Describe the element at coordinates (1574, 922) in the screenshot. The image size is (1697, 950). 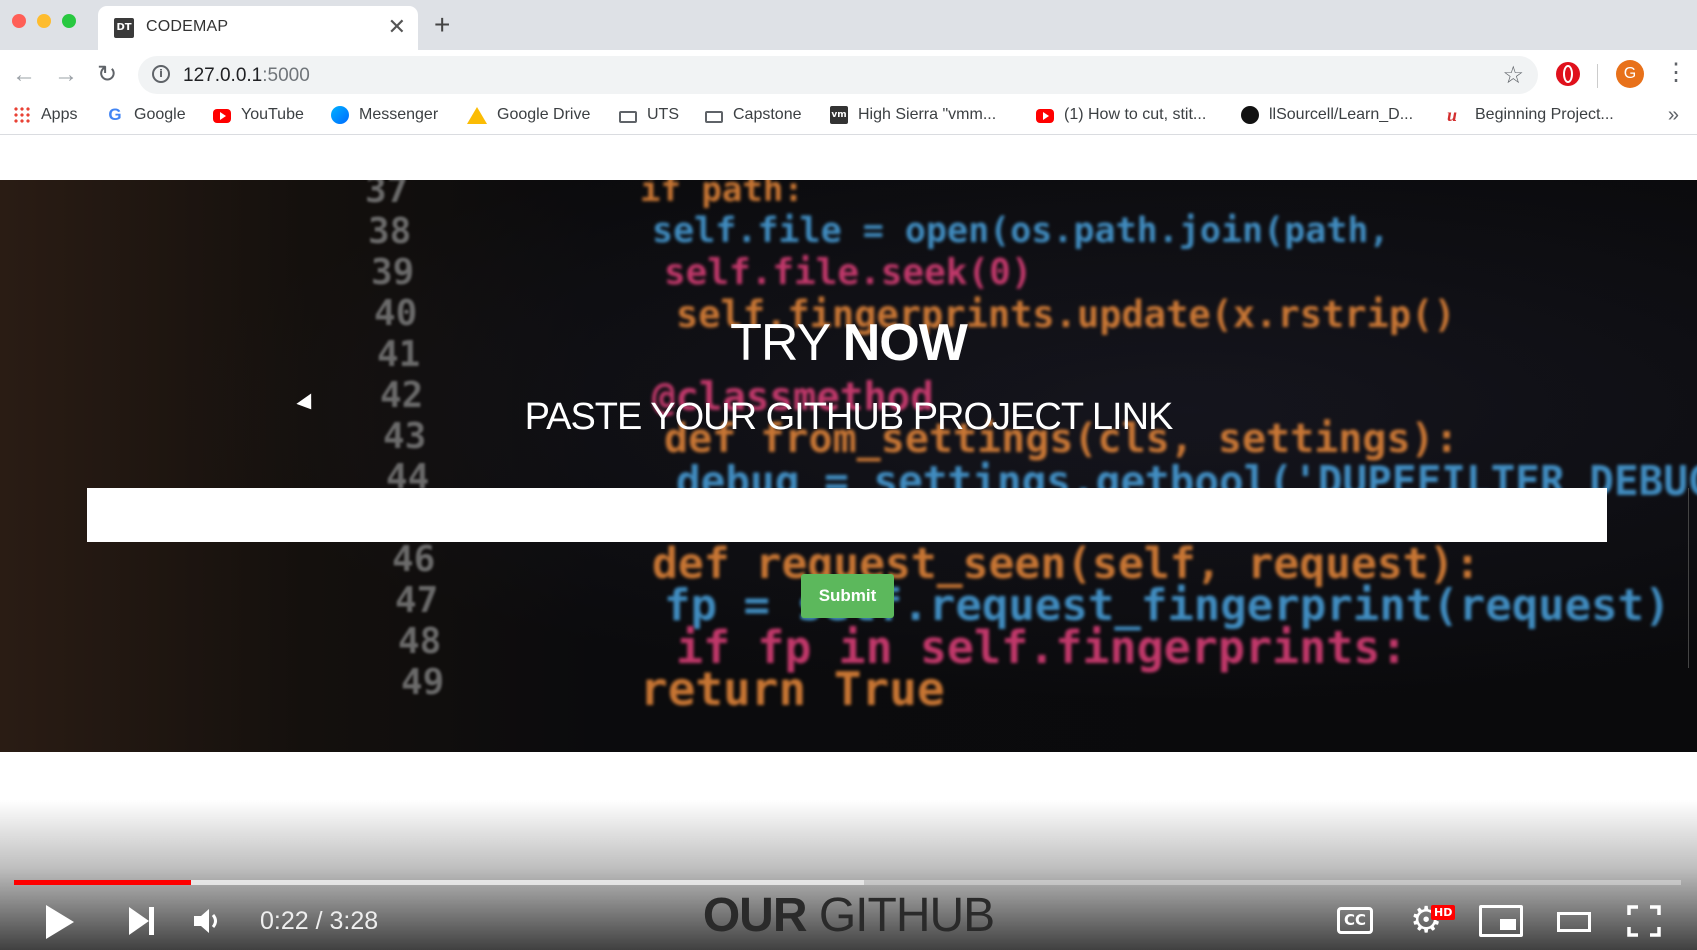
I see `theater-mode-icon` at that location.